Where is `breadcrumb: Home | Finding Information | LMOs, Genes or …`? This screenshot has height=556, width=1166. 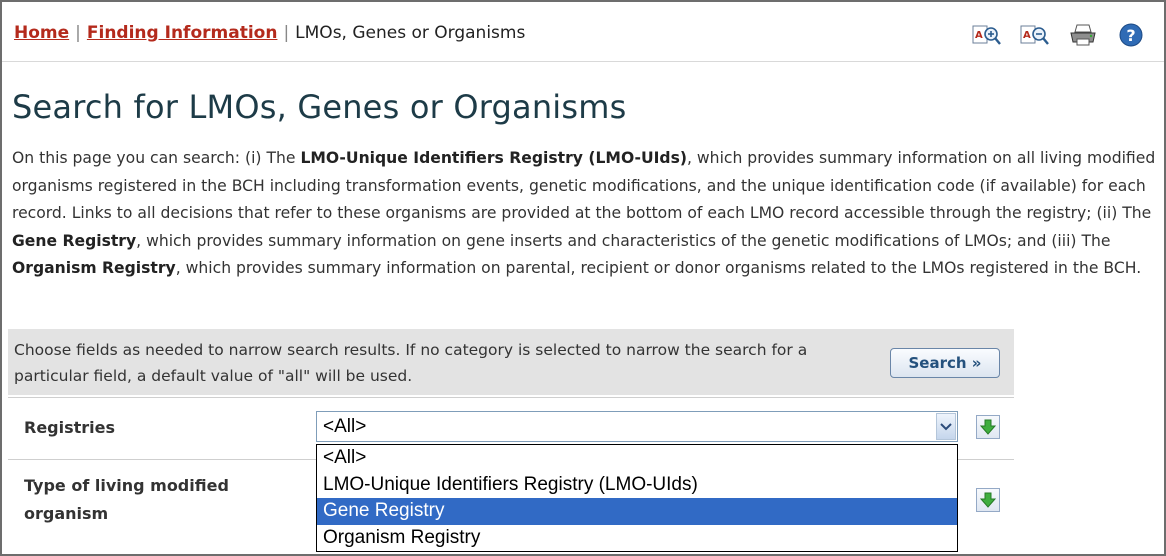
breadcrumb: Home | Finding Information | LMOs, Genes or … is located at coordinates (269, 33).